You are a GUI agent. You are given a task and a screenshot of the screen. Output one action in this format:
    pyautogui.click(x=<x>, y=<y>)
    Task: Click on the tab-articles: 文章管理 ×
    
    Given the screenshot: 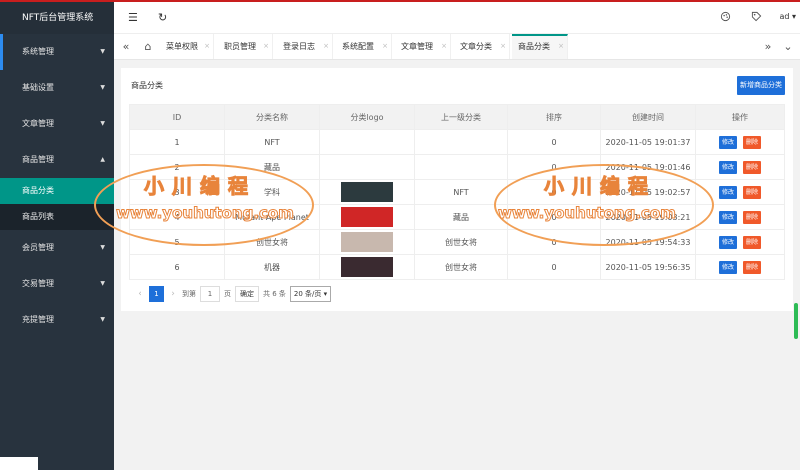 What is the action you would take?
    pyautogui.click(x=423, y=46)
    